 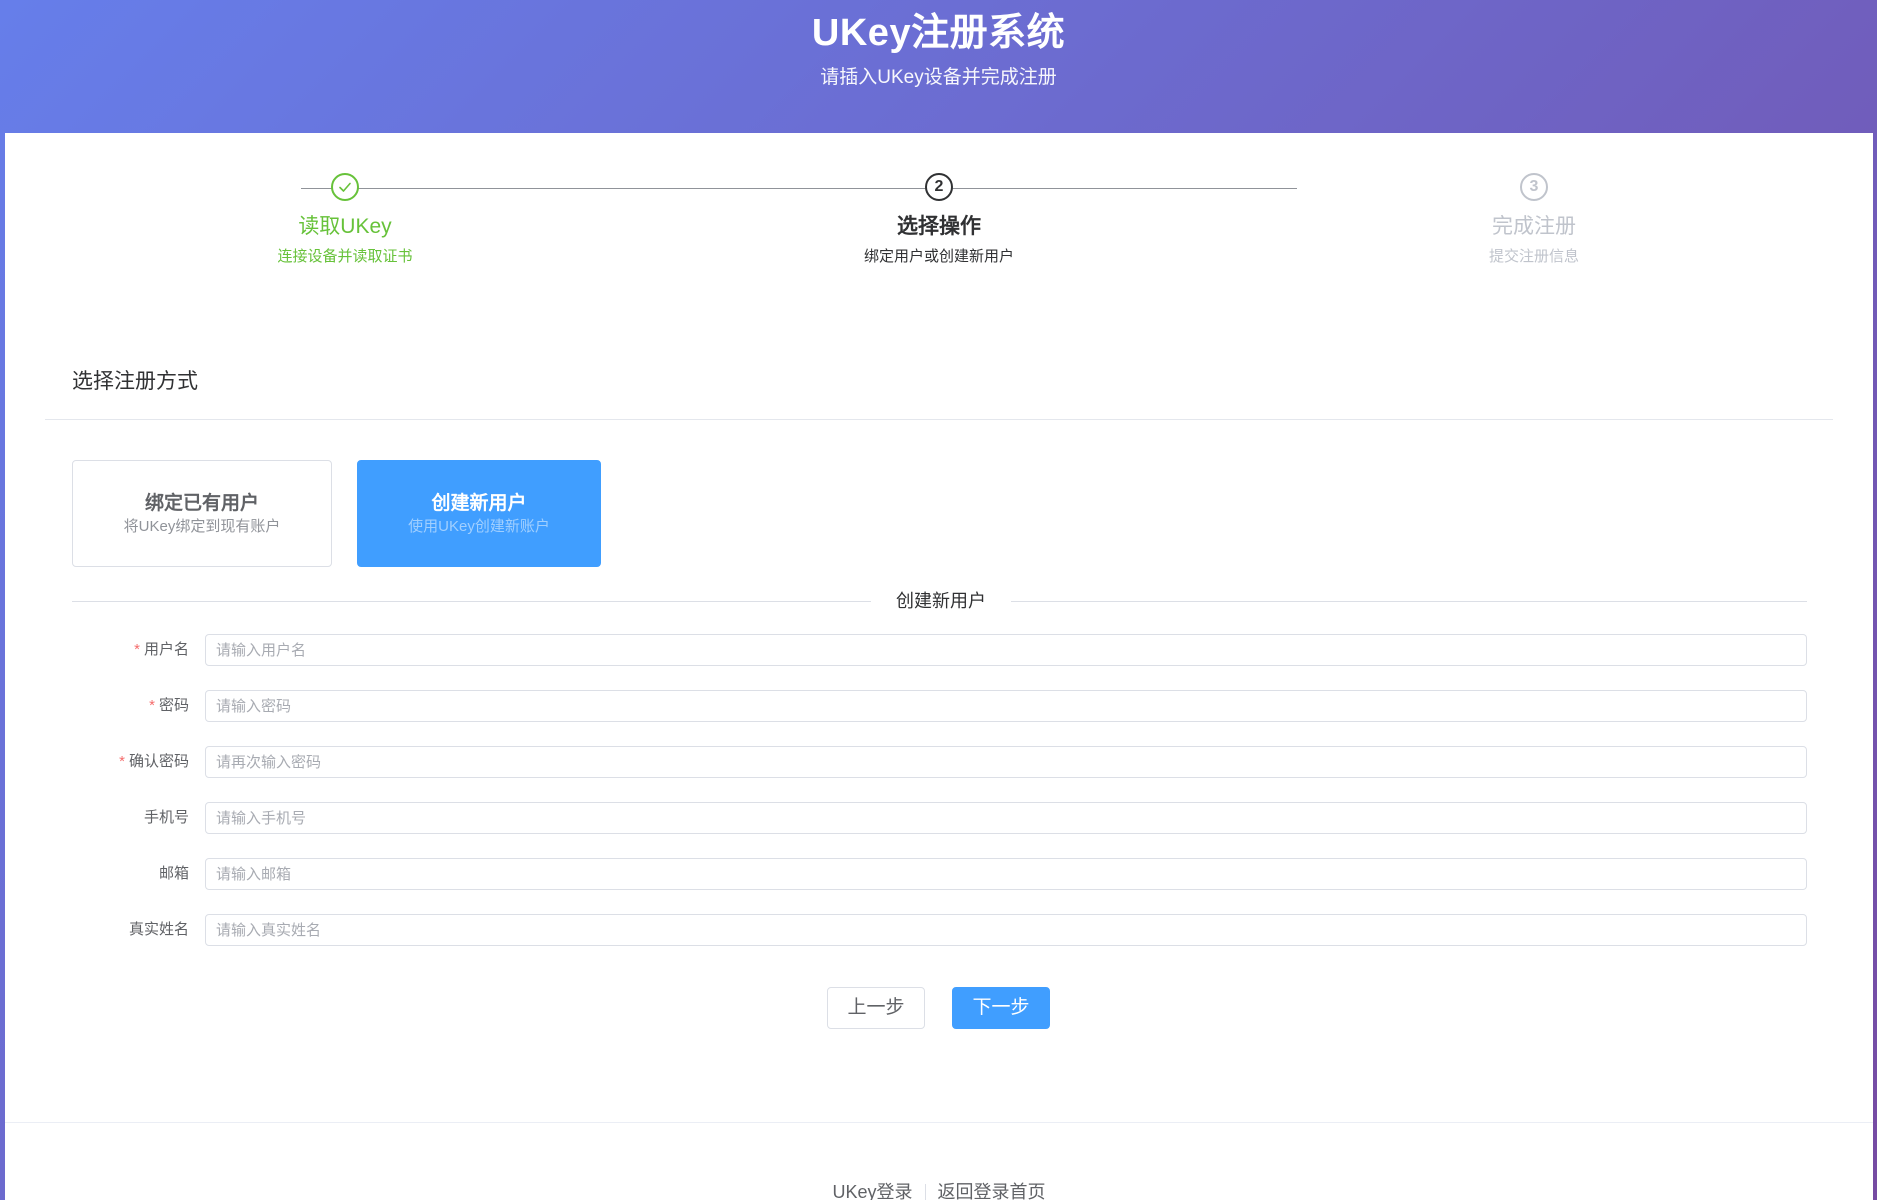 What do you see at coordinates (158, 929) in the screenshot?
I see `real-name-label: 真实姓名` at bounding box center [158, 929].